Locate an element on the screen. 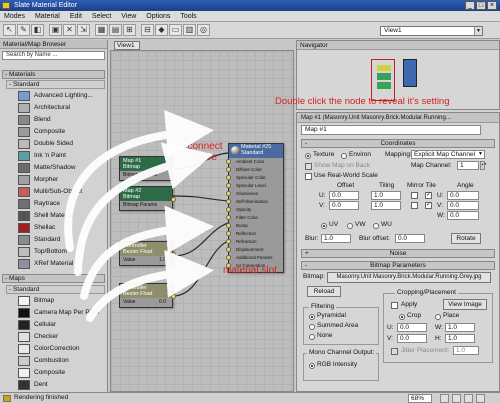 The image size is (500, 403). v-tile-checkbox: ✓ is located at coordinates (428, 205).